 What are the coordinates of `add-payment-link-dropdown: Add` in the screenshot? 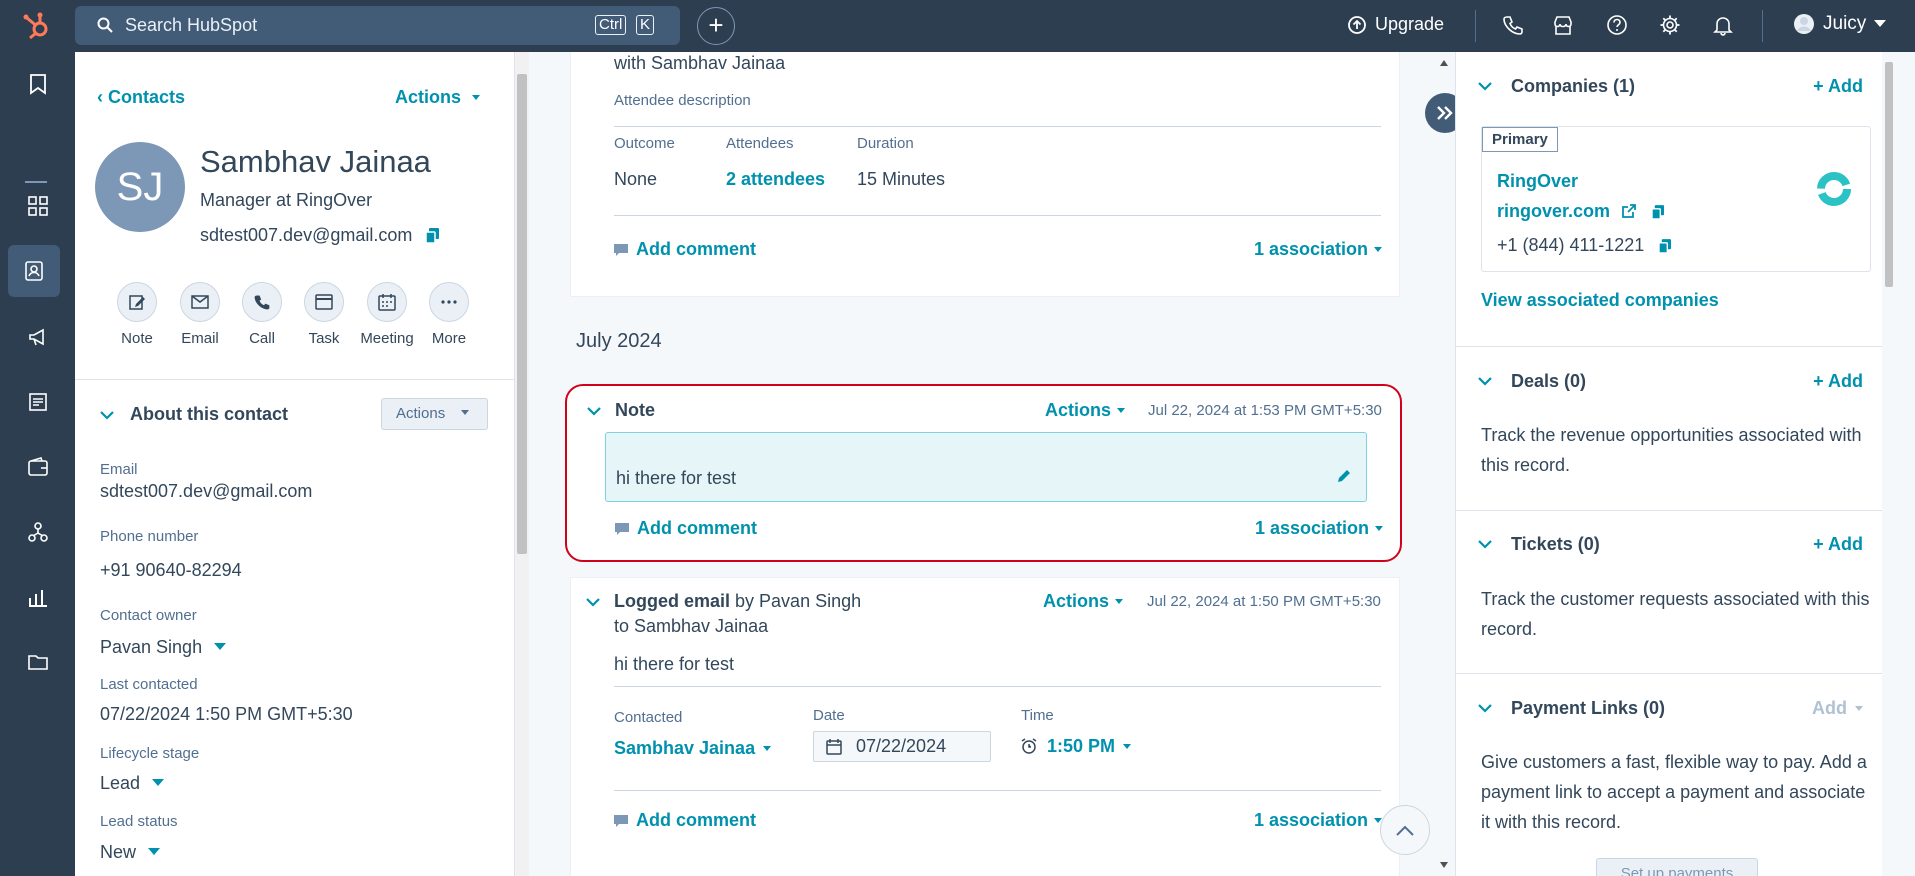 It's located at (1837, 708).